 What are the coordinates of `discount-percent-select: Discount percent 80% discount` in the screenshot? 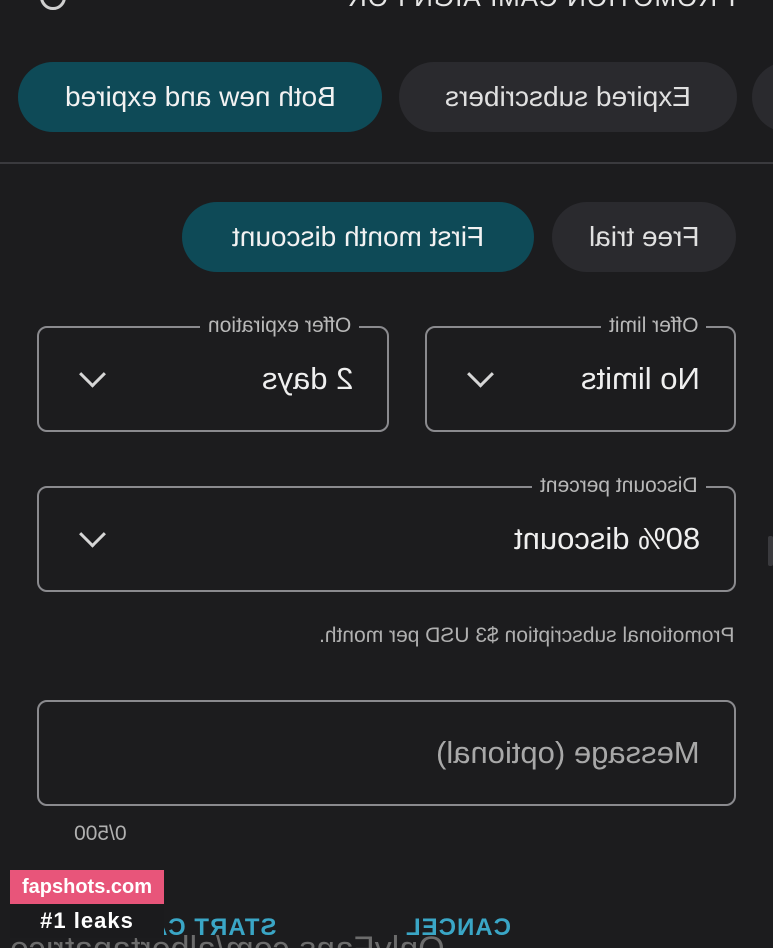 It's located at (386, 533).